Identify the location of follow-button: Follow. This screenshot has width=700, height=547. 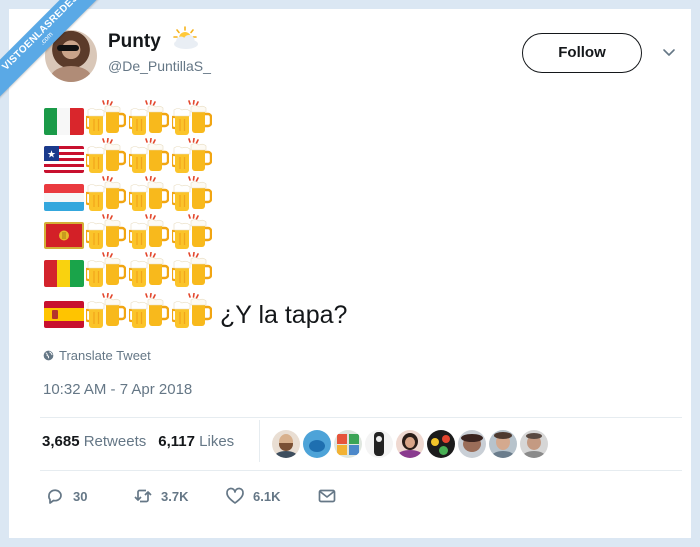
(582, 53).